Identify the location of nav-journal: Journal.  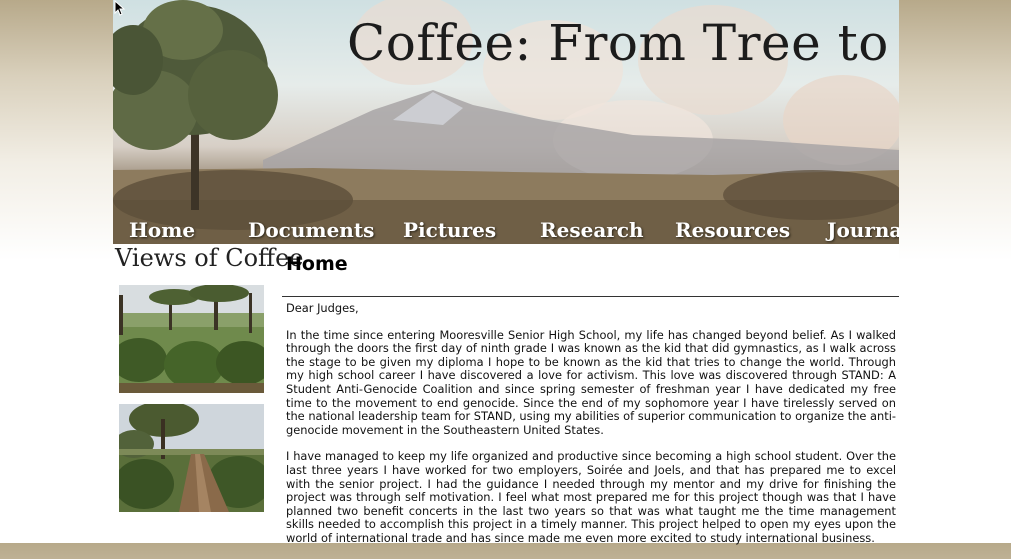
(863, 230).